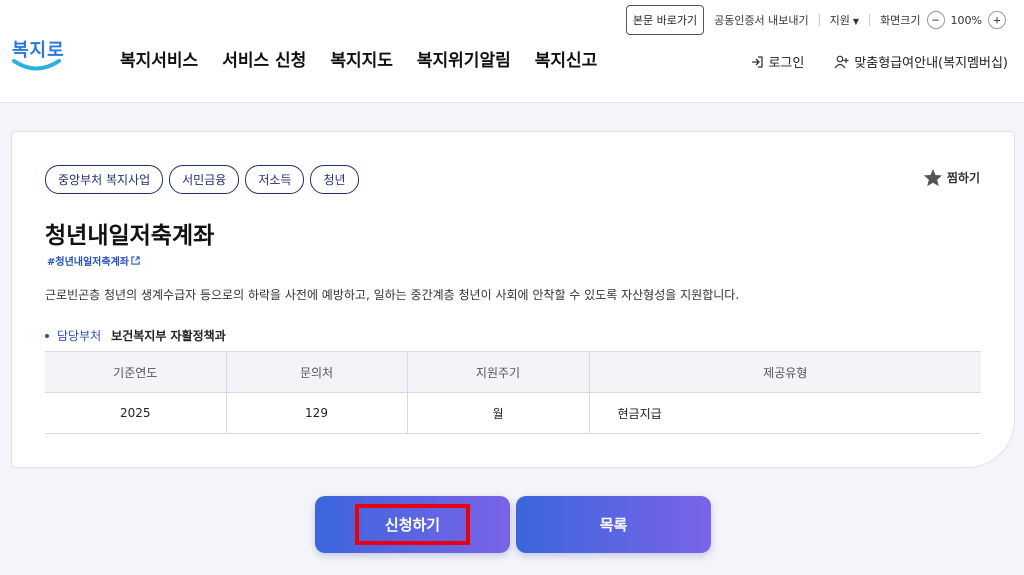 The image size is (1024, 575). I want to click on login-label: 로그인, so click(786, 63).